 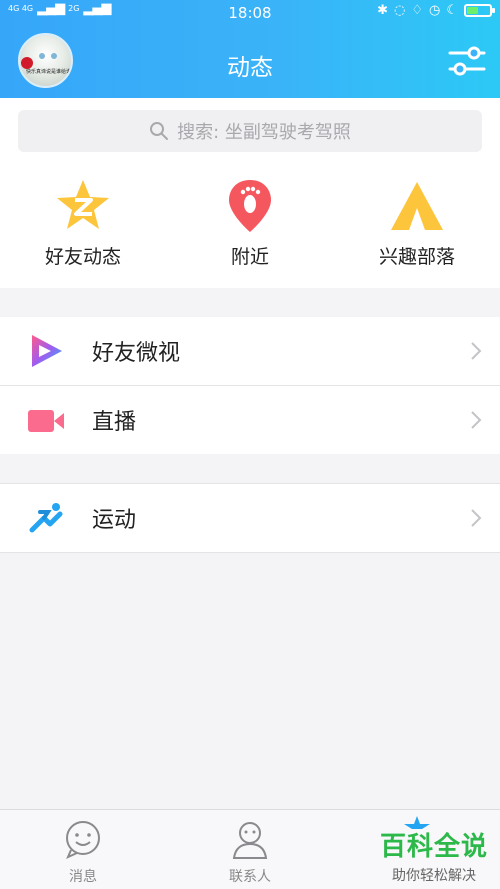 I want to click on quick-action-nearby: 附近, so click(x=250, y=226).